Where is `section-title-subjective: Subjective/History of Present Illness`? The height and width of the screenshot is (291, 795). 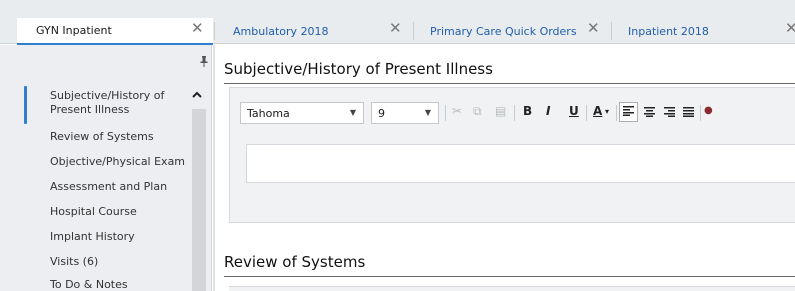 section-title-subjective: Subjective/History of Present Illness is located at coordinates (358, 69).